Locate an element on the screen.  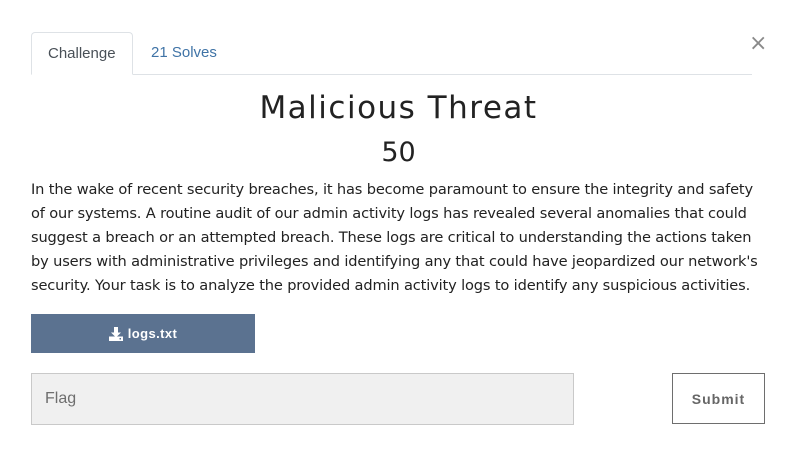
file-name-label: logs.txt is located at coordinates (152, 333).